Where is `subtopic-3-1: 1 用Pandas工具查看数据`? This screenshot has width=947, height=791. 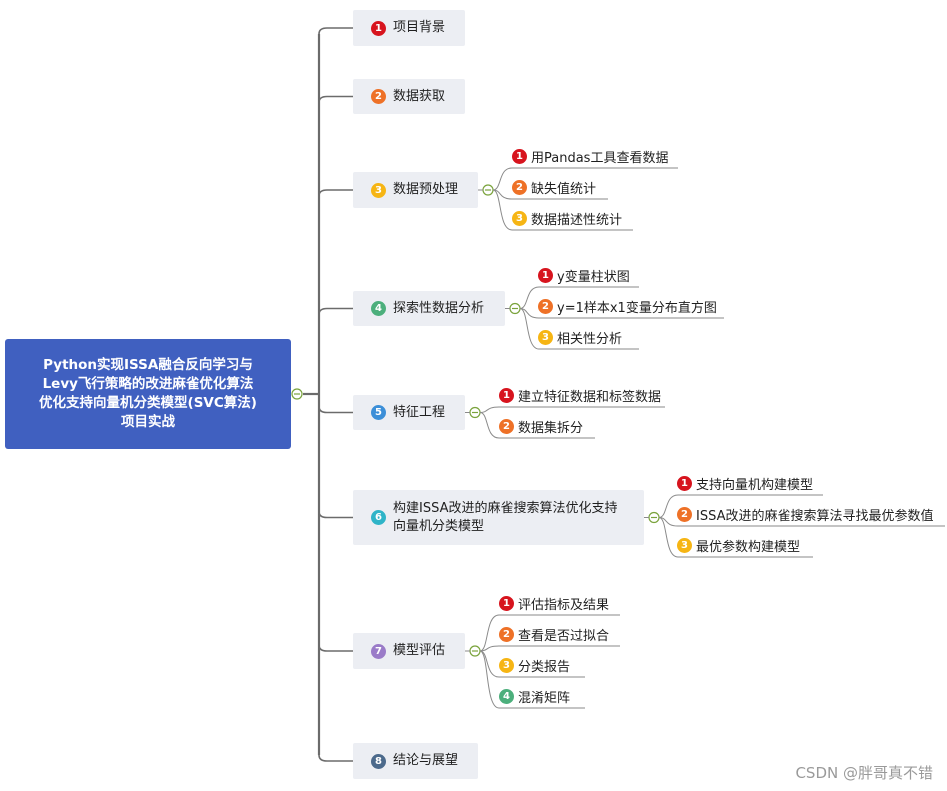
subtopic-3-1: 1 用Pandas工具查看数据 is located at coordinates (590, 156).